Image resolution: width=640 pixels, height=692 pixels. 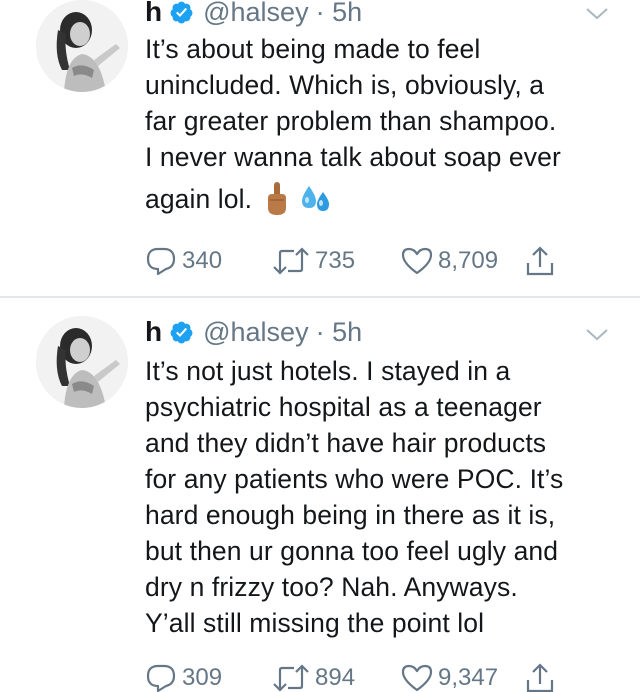 I want to click on reply-count: 309, so click(x=202, y=677).